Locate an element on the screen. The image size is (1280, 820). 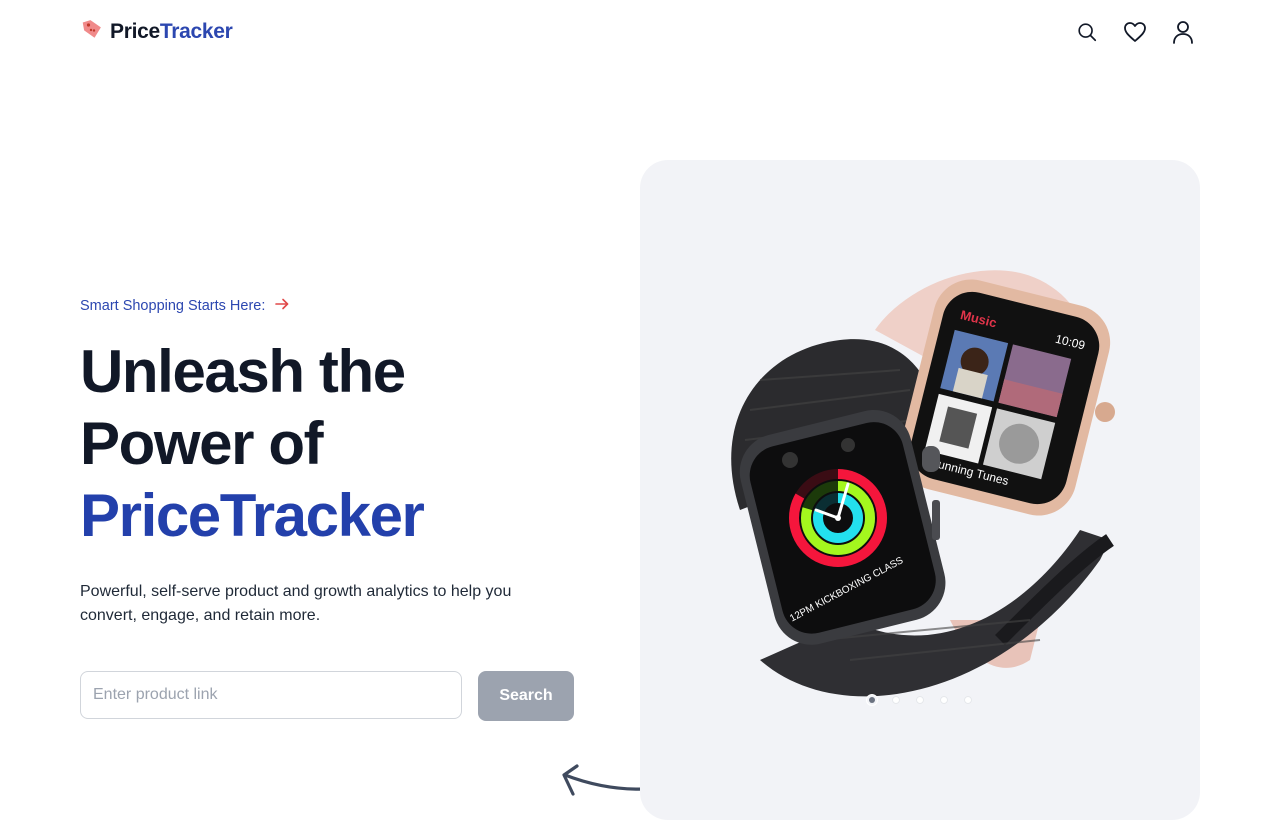
hero-headline: Unleash the Power of PriceTracker is located at coordinates (340, 444).